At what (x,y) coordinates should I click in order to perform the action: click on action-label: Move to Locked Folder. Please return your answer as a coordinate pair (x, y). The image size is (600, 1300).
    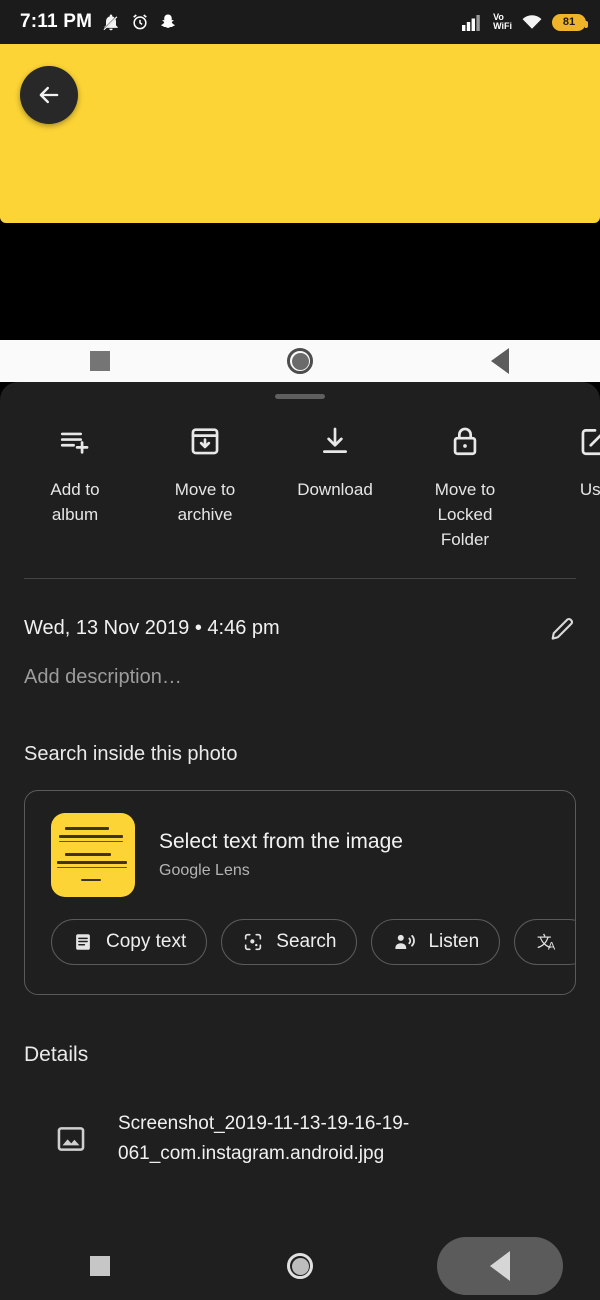
    Looking at the image, I should click on (465, 514).